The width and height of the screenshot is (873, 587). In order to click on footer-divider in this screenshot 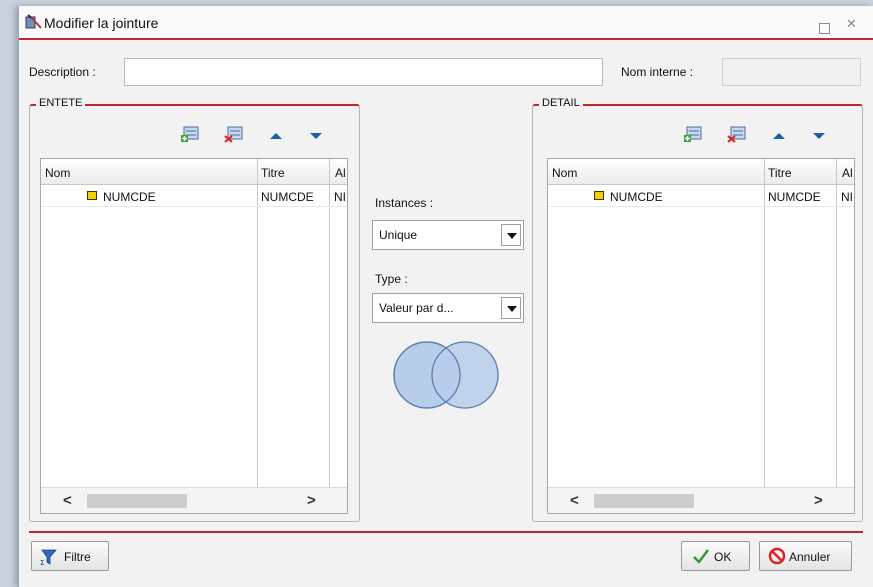, I will do `click(446, 532)`.